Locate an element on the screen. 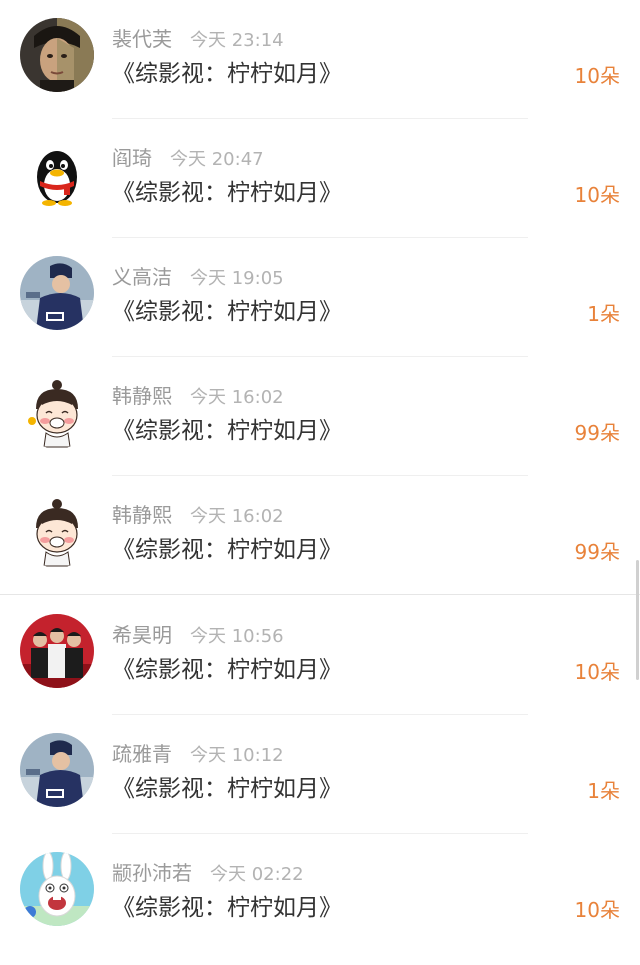  list-item: 希昊明 今天 10:56 《综影视：柠柠如月》 10朵 is located at coordinates (320, 655).